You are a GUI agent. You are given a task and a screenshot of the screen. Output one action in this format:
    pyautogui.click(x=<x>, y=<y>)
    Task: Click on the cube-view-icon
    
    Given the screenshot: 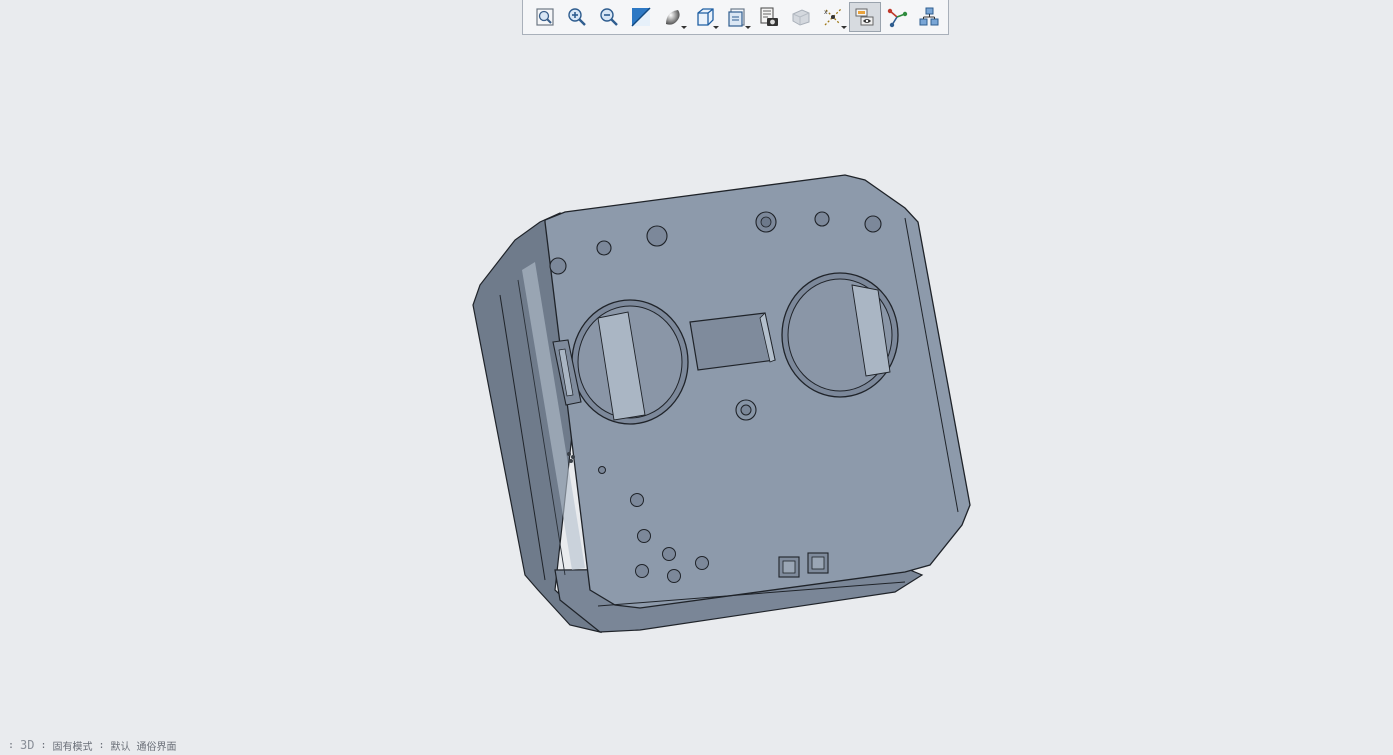 What is the action you would take?
    pyautogui.click(x=705, y=17)
    